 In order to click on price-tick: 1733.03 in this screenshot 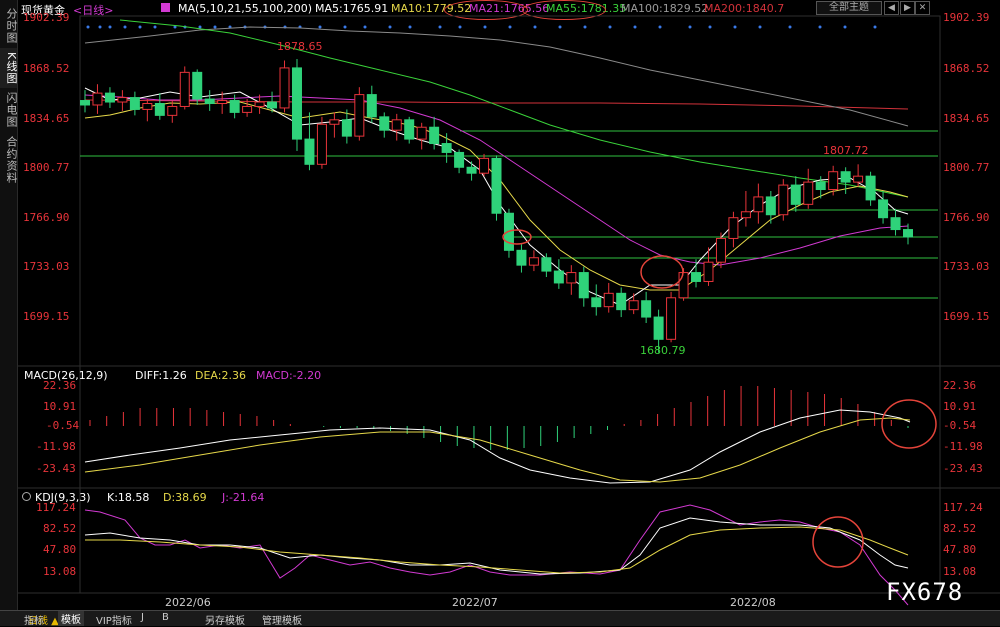, I will do `click(966, 266)`.